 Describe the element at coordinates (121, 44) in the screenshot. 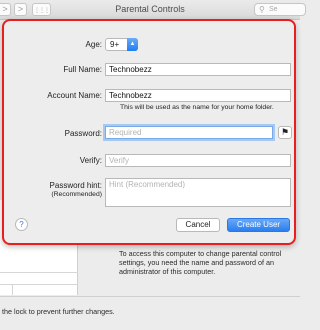

I see `age-popup: 9+ ▲` at that location.